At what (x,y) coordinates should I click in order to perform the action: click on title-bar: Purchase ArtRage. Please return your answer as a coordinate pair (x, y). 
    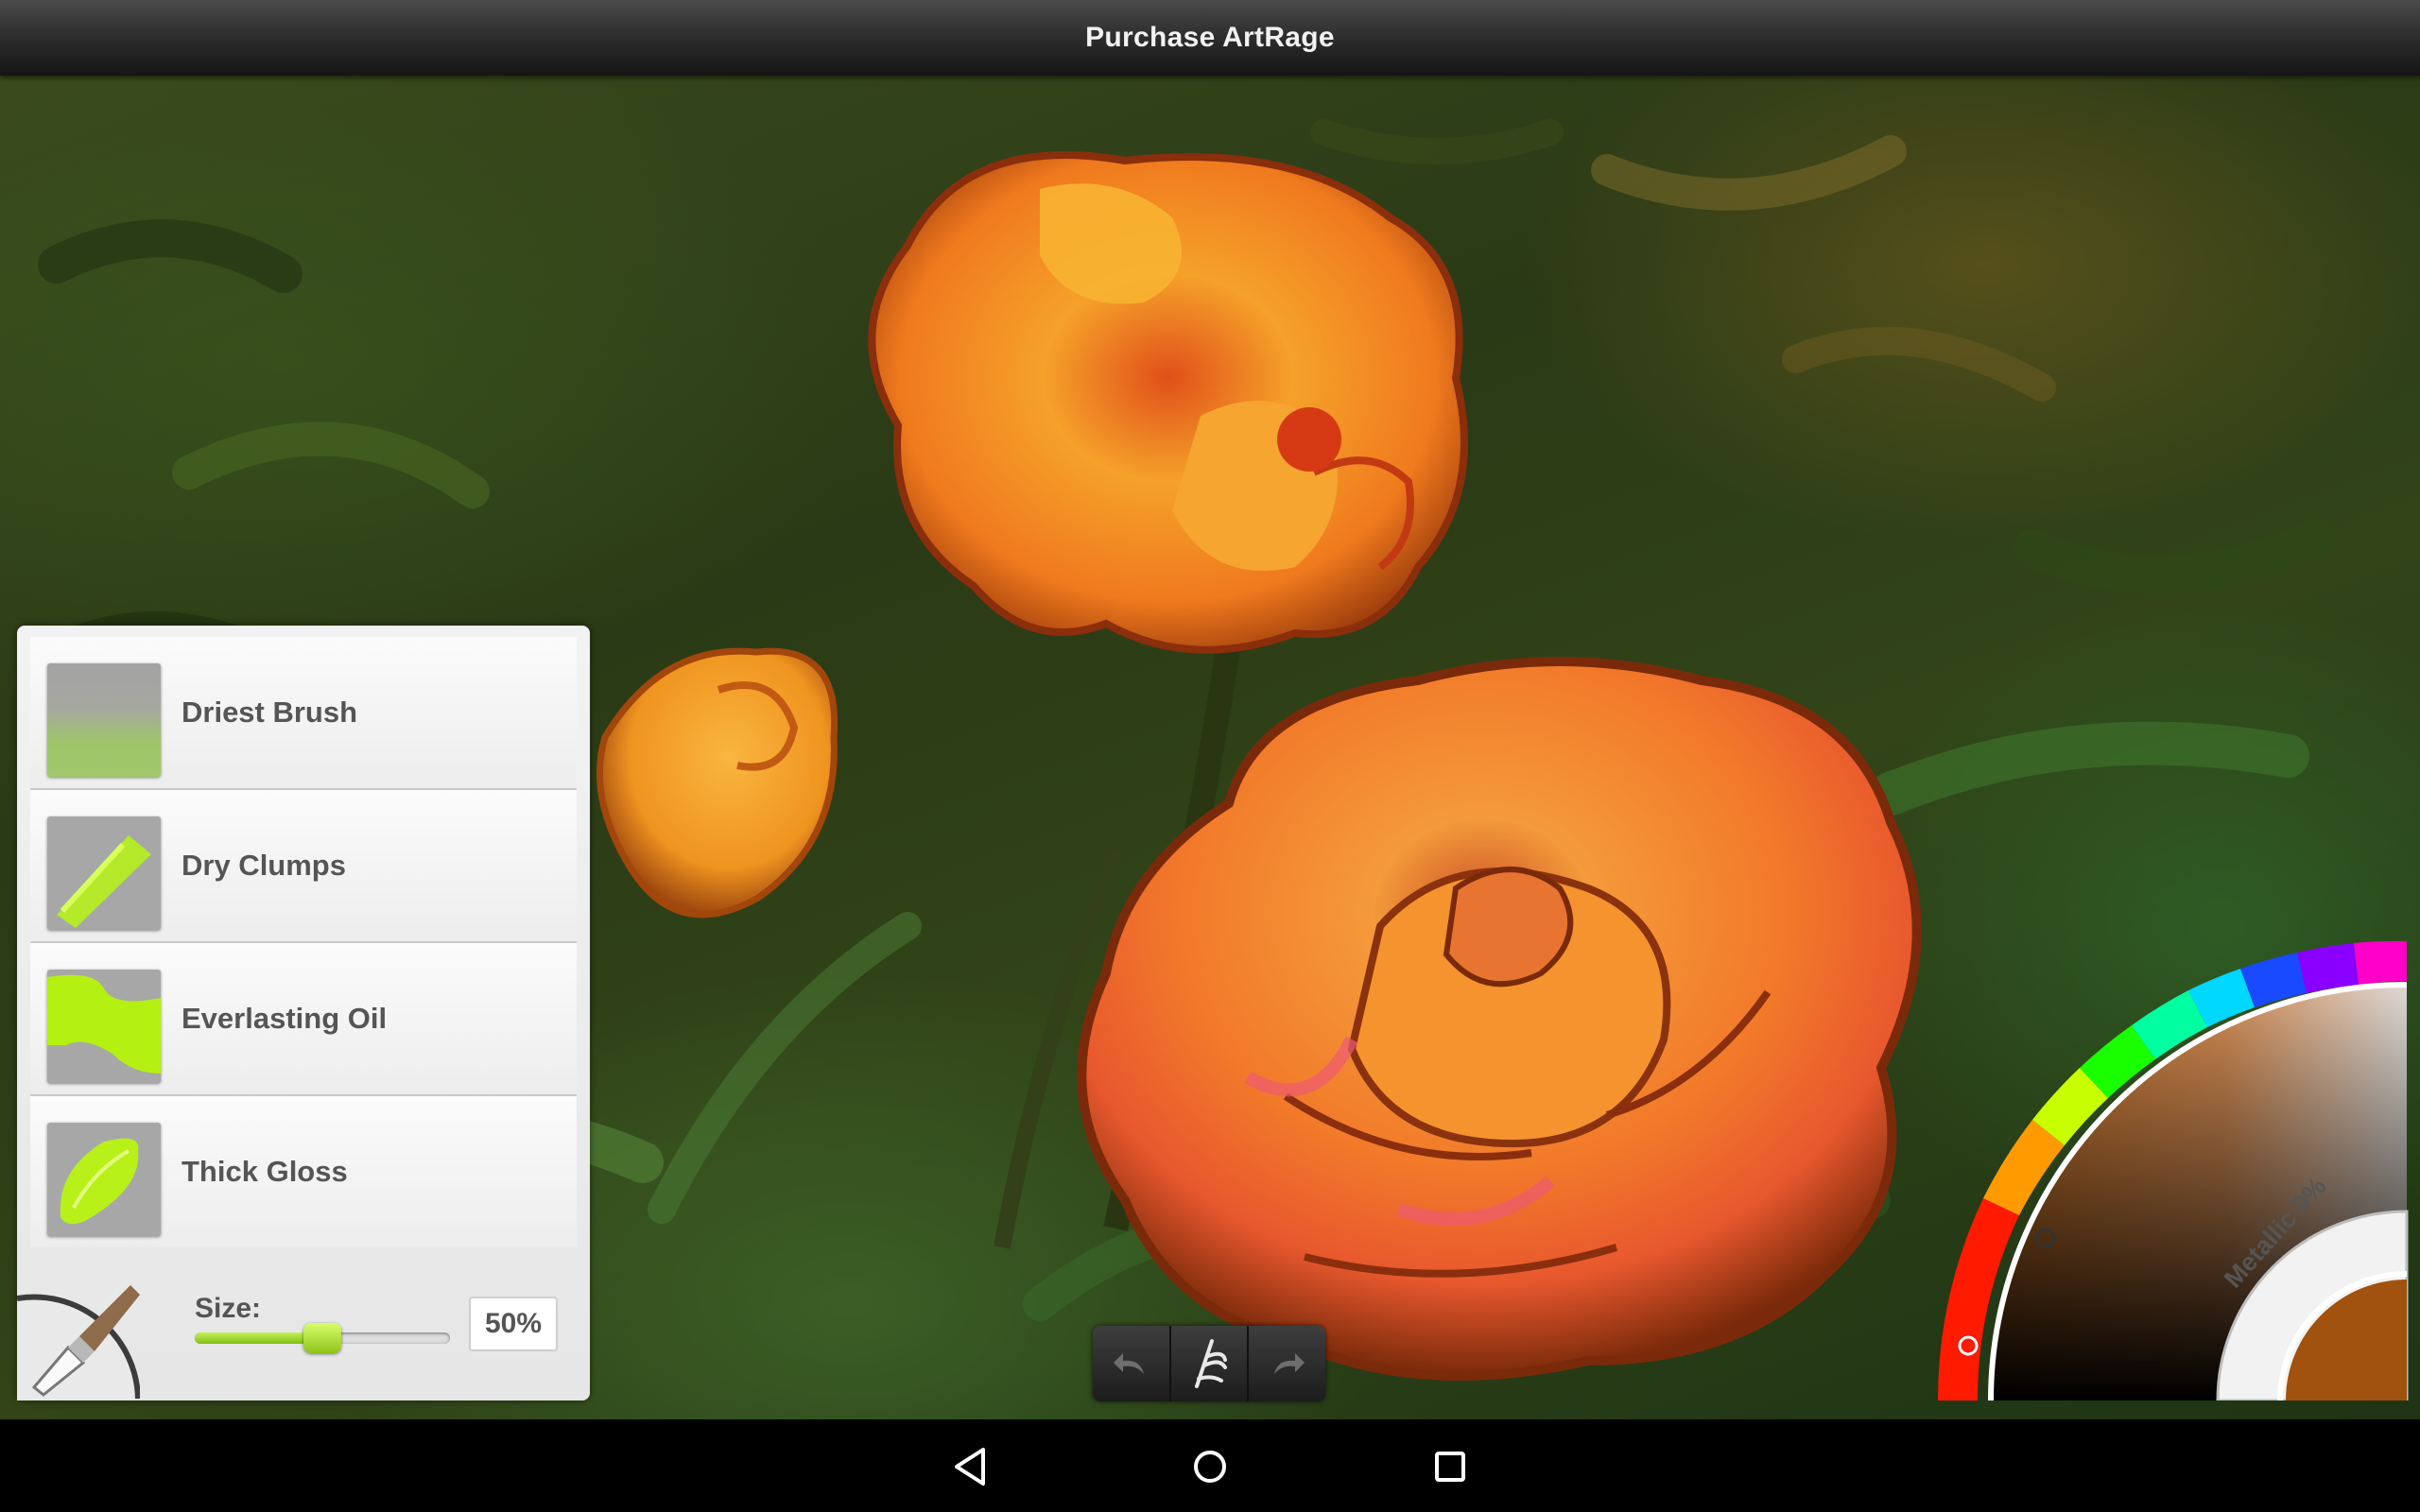
    Looking at the image, I should click on (1210, 38).